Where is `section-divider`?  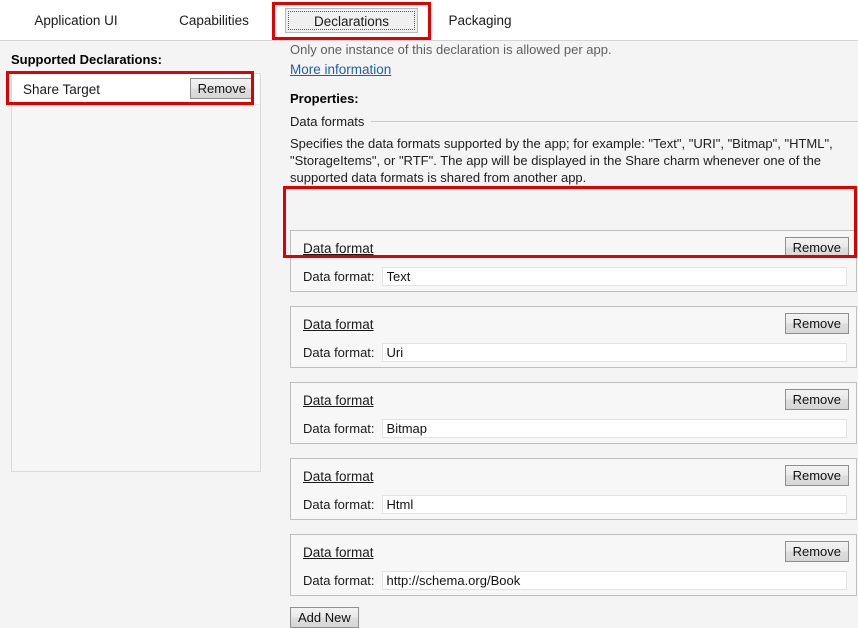 section-divider is located at coordinates (614, 121).